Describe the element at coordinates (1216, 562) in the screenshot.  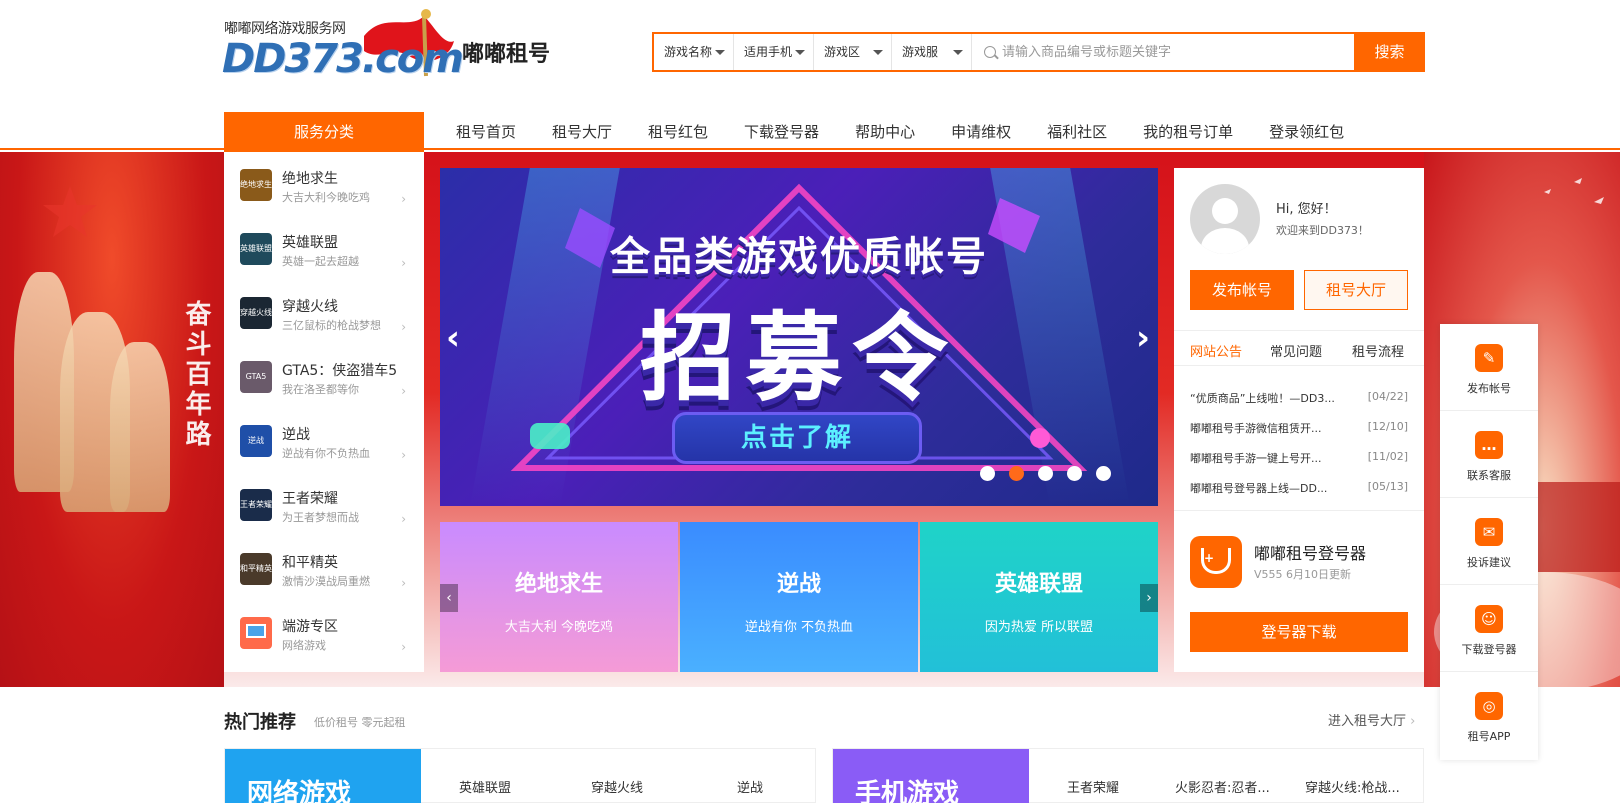
I see `login-tool-app-icon: +` at that location.